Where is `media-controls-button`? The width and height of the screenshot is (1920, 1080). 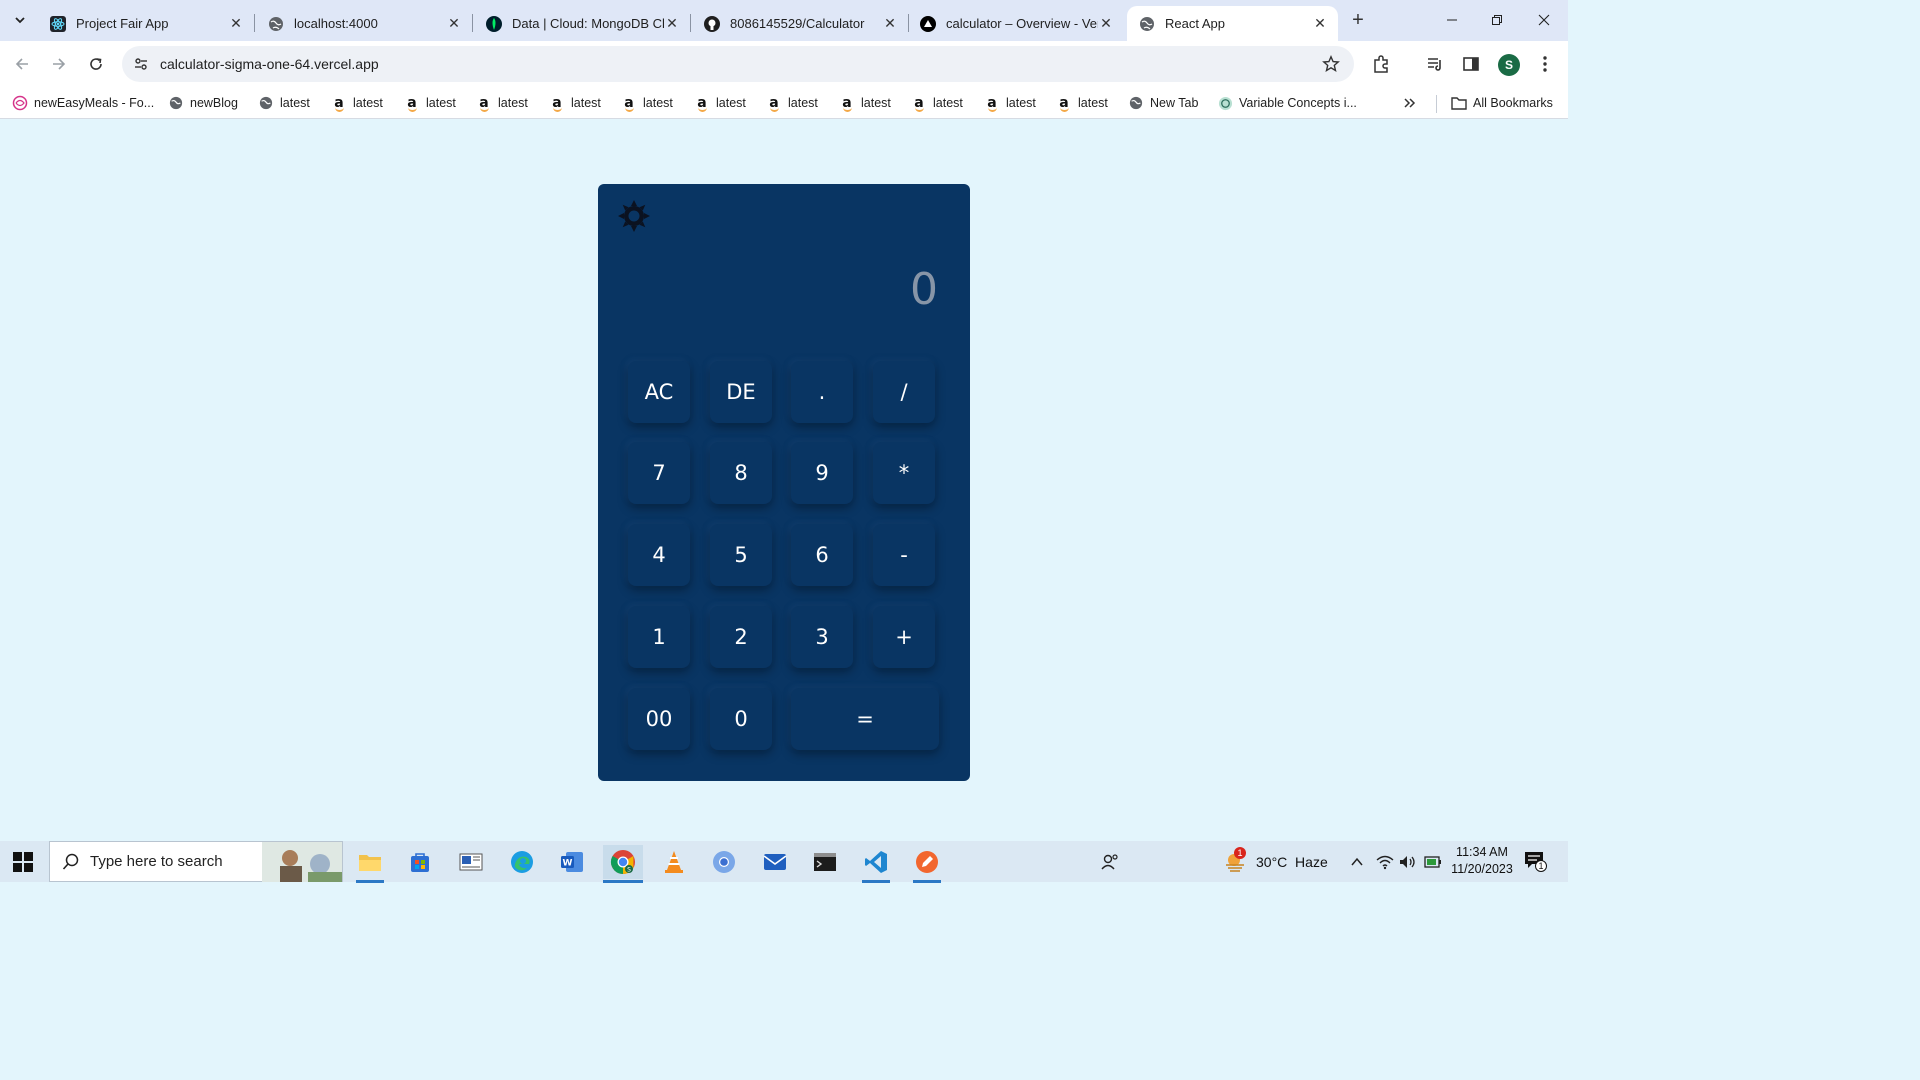 media-controls-button is located at coordinates (1435, 64).